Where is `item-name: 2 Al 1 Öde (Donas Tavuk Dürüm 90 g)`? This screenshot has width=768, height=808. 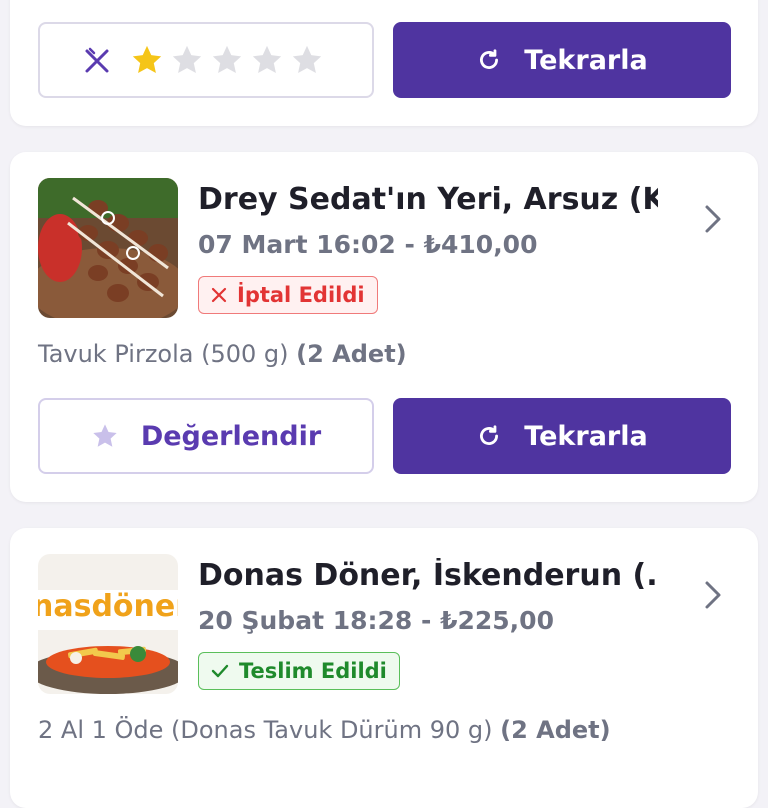 item-name: 2 Al 1 Öde (Donas Tavuk Dürüm 90 g) is located at coordinates (269, 730).